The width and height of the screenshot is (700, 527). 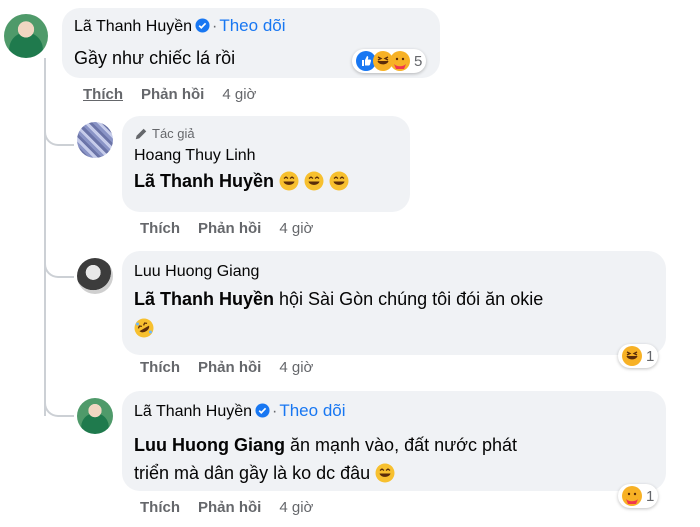 What do you see at coordinates (394, 272) in the screenshot?
I see `author-name: Luu Huong Giang` at bounding box center [394, 272].